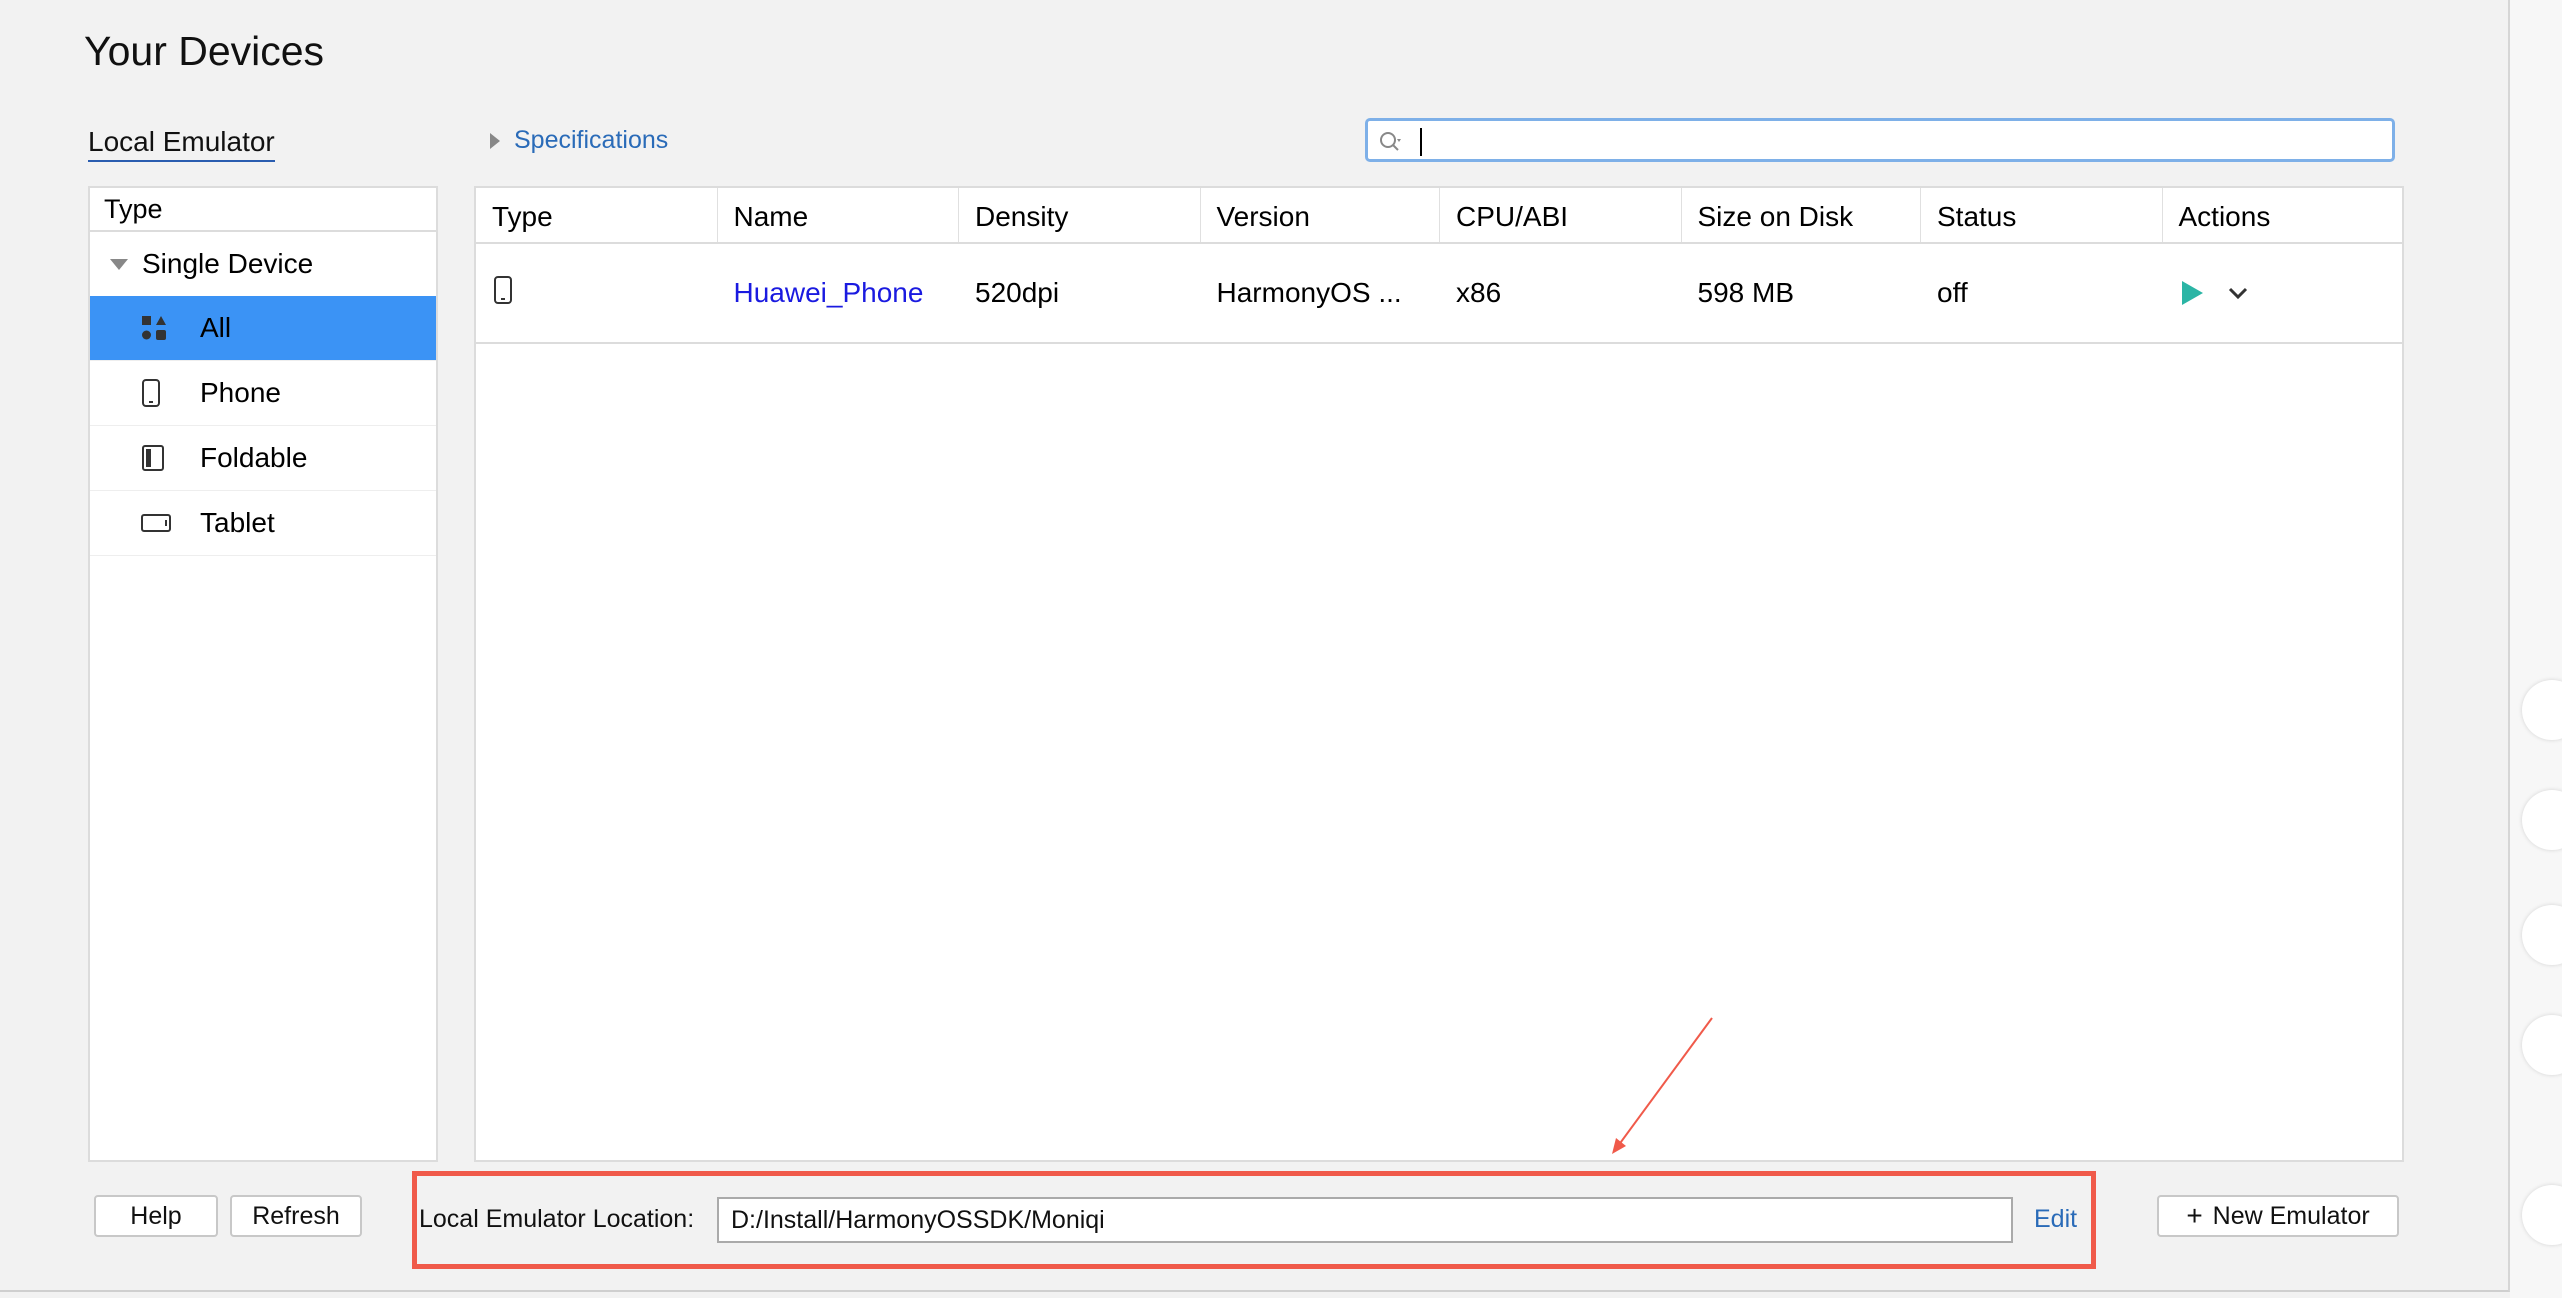  Describe the element at coordinates (263, 210) in the screenshot. I see `type-header: Type` at that location.